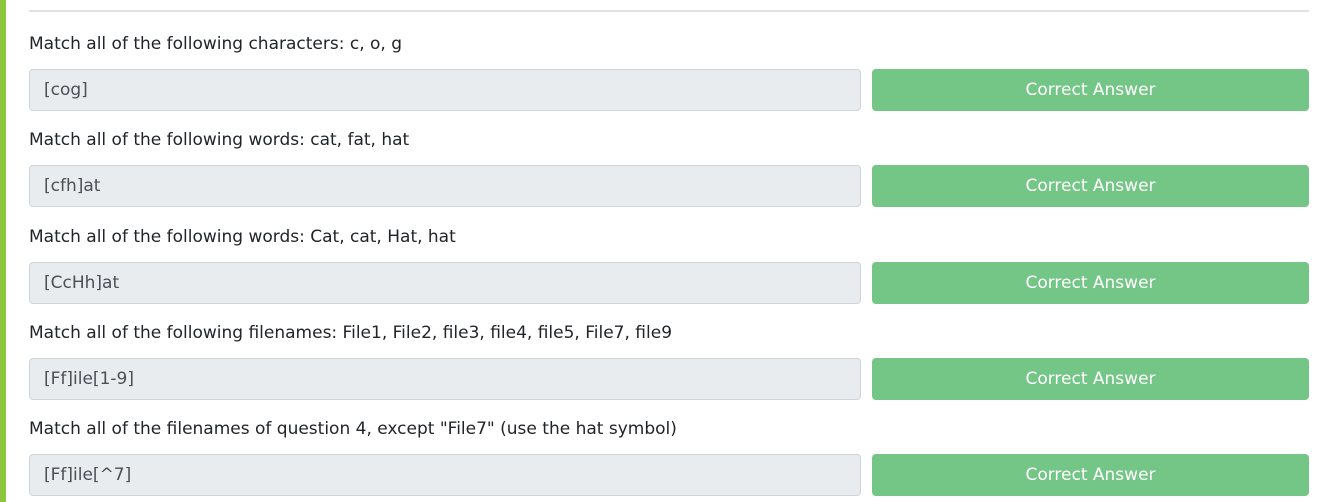 This screenshot has width=1320, height=502. I want to click on top-divider, so click(669, 11).